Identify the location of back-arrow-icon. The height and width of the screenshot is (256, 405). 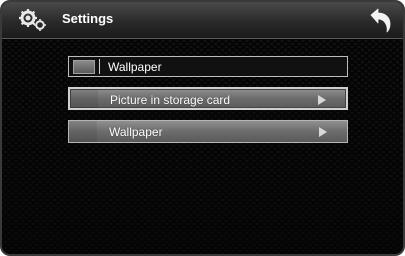
(379, 20).